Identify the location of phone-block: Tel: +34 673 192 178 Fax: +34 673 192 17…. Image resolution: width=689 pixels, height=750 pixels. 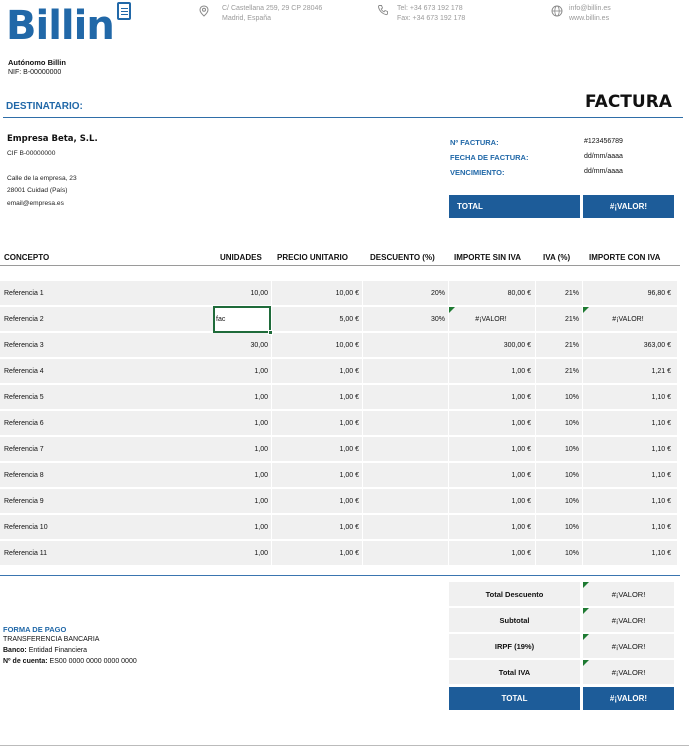
(431, 14).